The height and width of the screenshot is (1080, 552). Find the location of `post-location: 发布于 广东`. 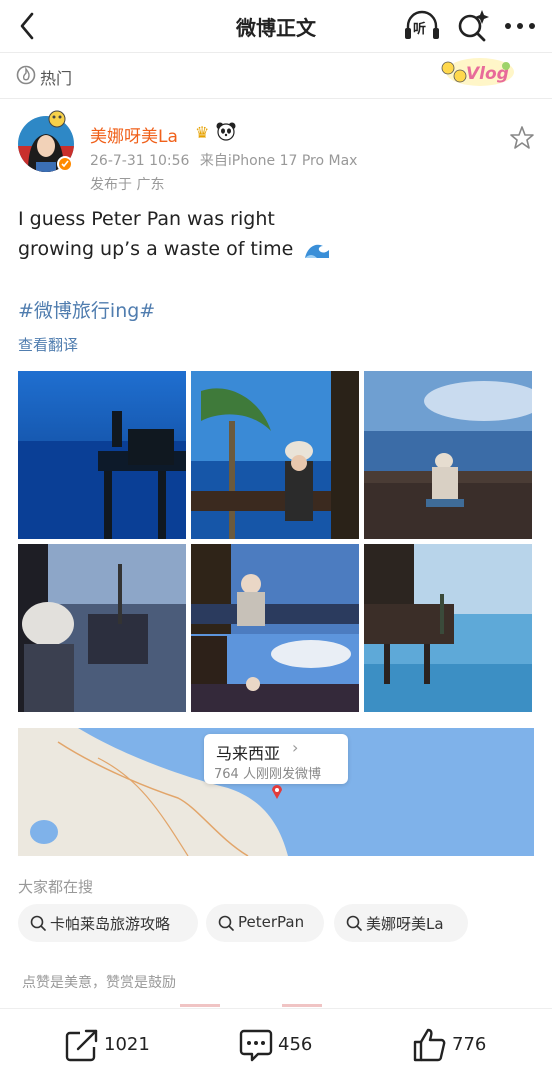

post-location: 发布于 广东 is located at coordinates (127, 185).